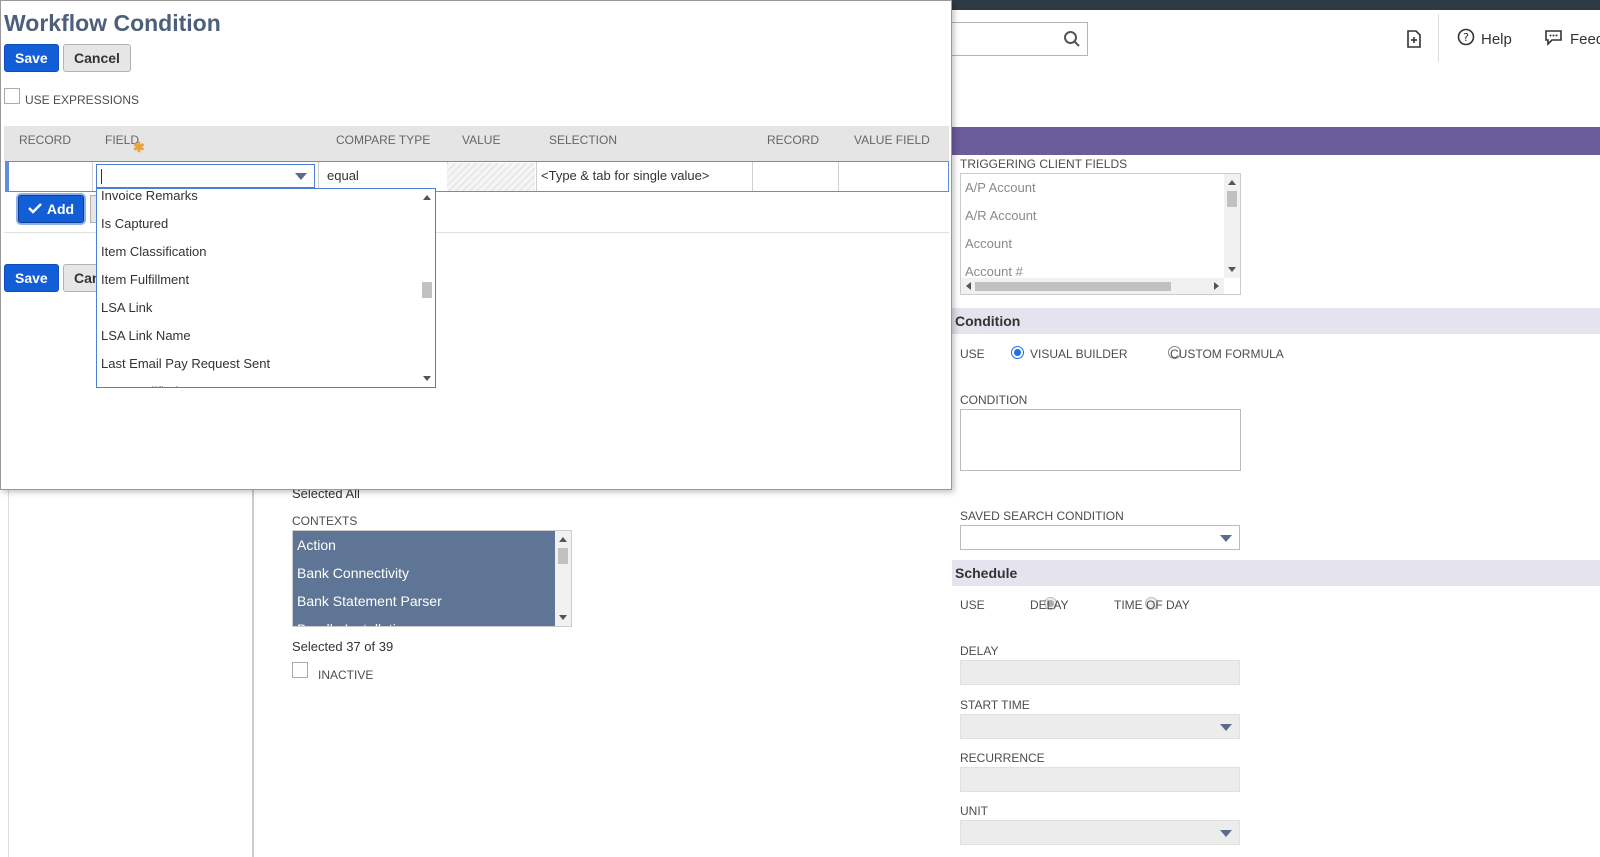  Describe the element at coordinates (491, 177) in the screenshot. I see `value-cell-disabled` at that location.